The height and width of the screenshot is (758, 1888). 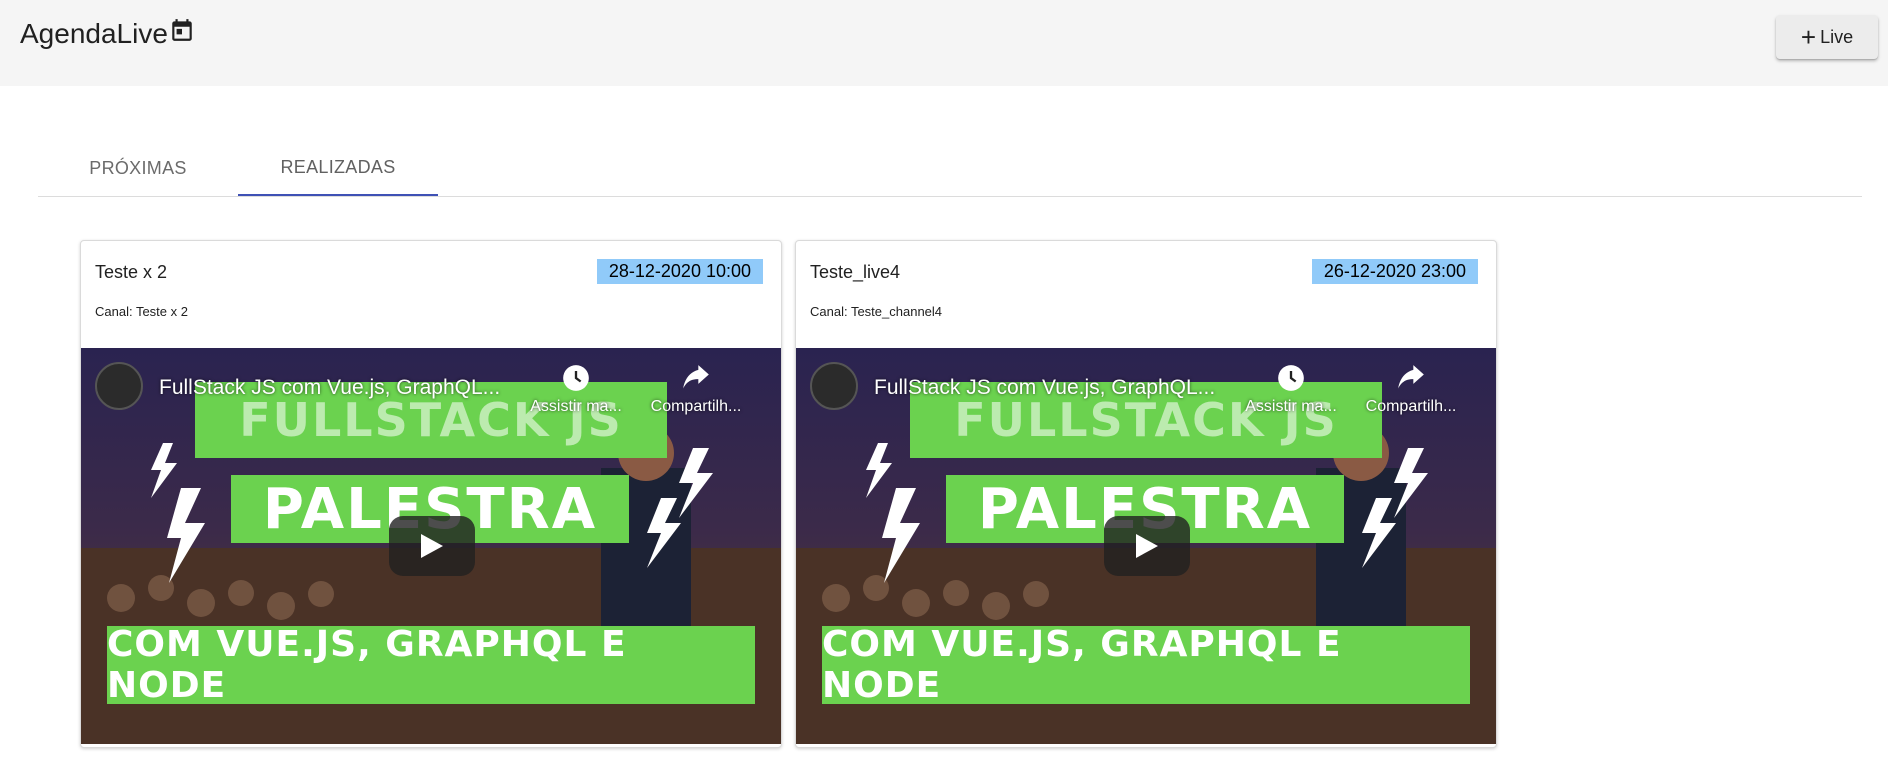 What do you see at coordinates (679, 271) in the screenshot?
I see `live-date-badge: 28-12-2020 10:00` at bounding box center [679, 271].